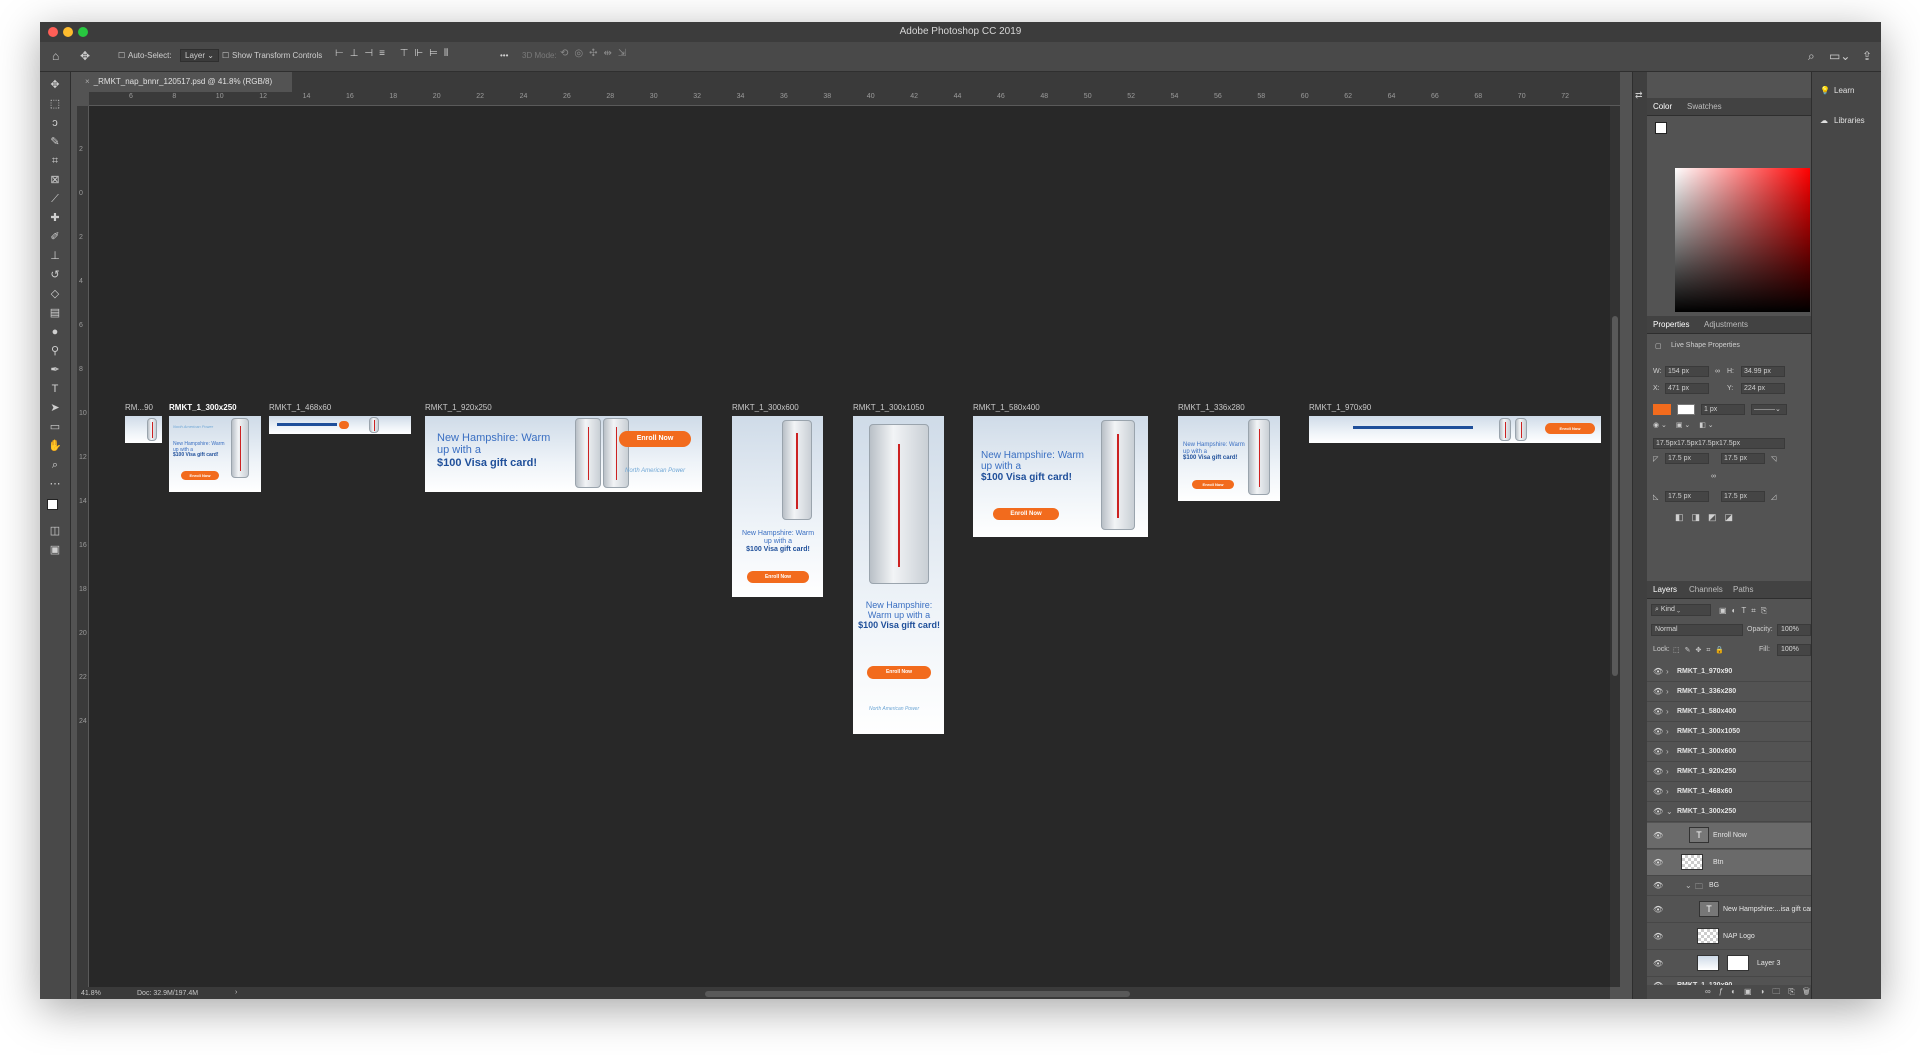  I want to click on layer-filter-dropdown: ⌕ Kind ⌄, so click(1681, 610).